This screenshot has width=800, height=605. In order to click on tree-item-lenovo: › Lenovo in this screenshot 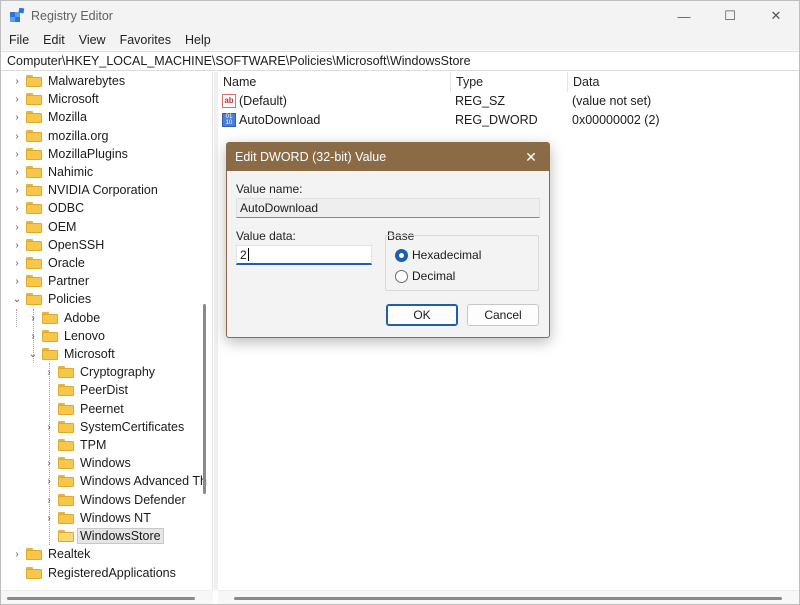, I will do `click(67, 336)`.